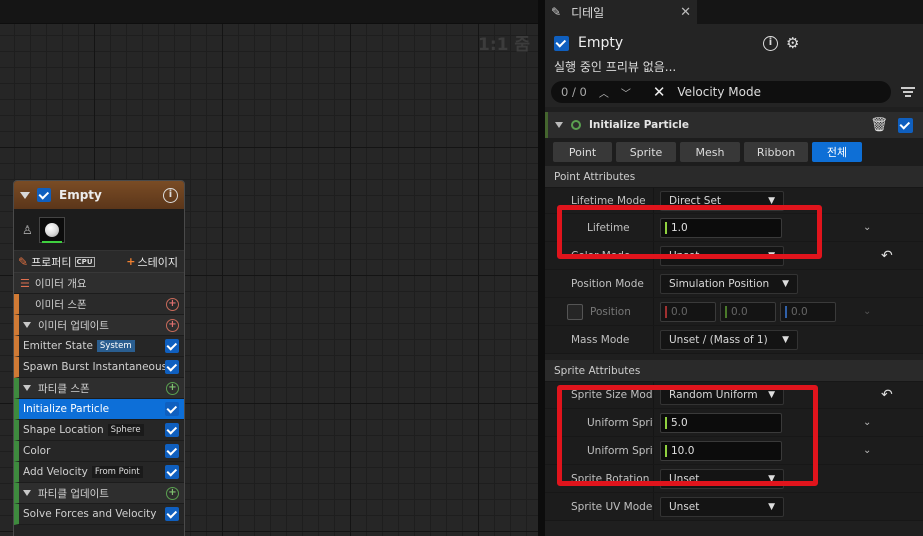 This screenshot has height=536, width=923. I want to click on stage-tab: + 스테이지, so click(152, 262).